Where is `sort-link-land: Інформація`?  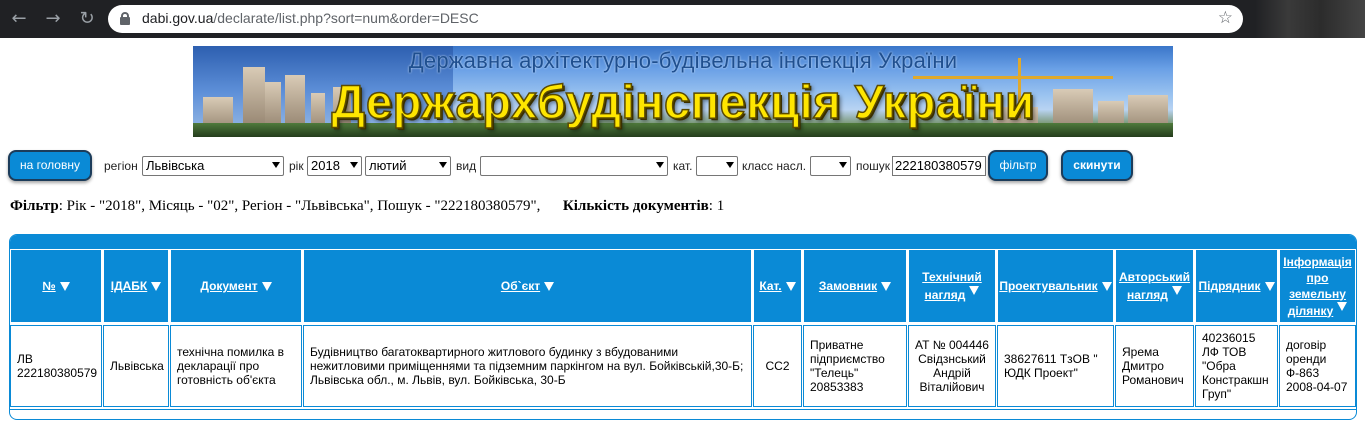 sort-link-land: Інформація is located at coordinates (1317, 262).